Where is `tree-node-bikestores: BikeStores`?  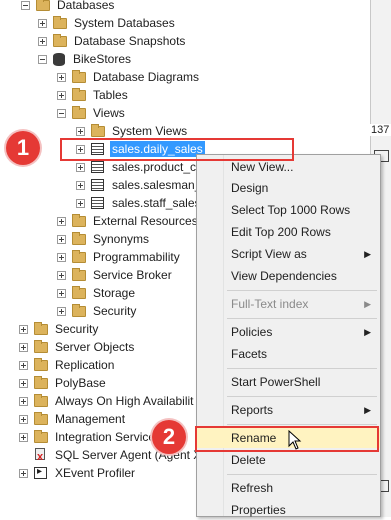
tree-node-bikestores: BikeStores is located at coordinates (85, 59).